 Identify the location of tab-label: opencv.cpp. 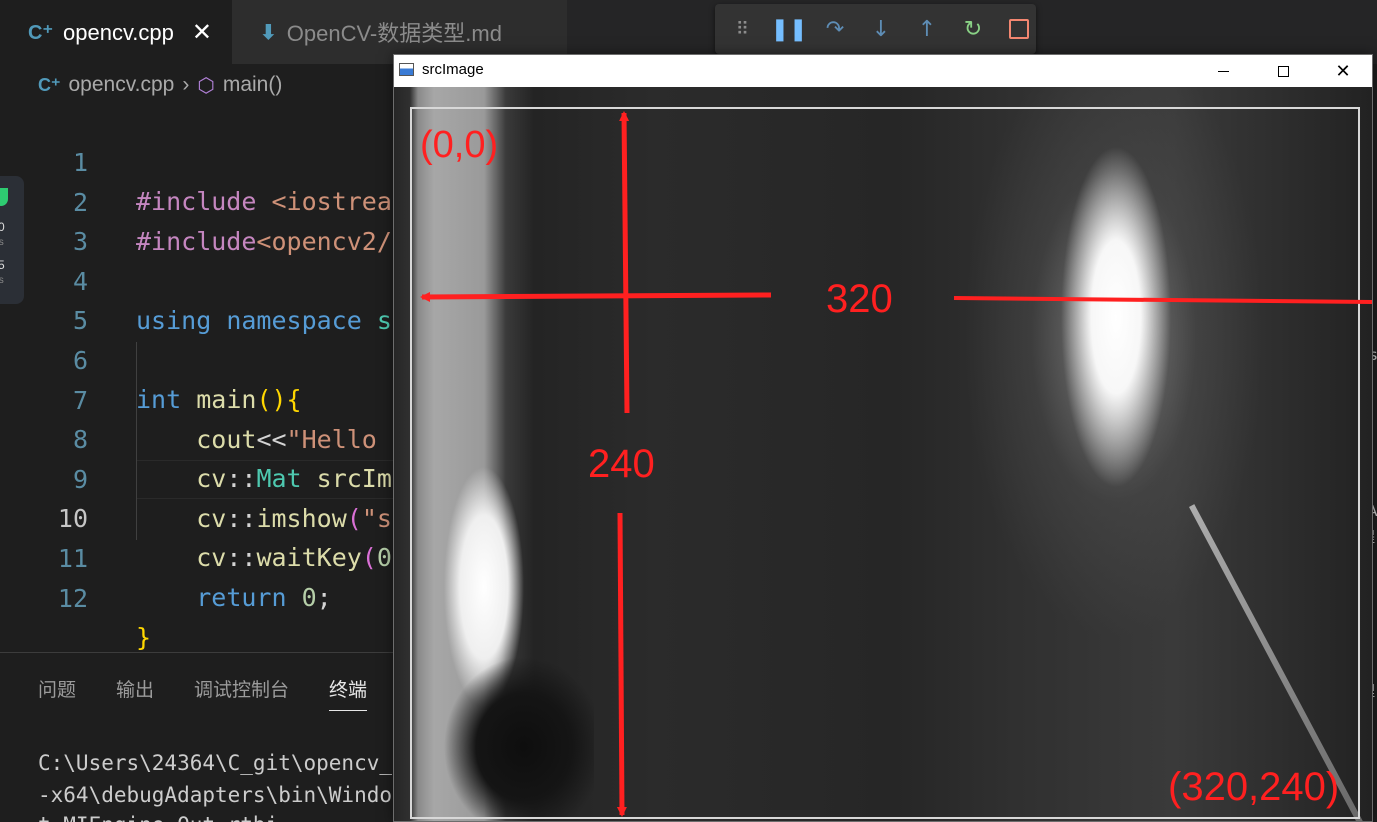
(118, 32).